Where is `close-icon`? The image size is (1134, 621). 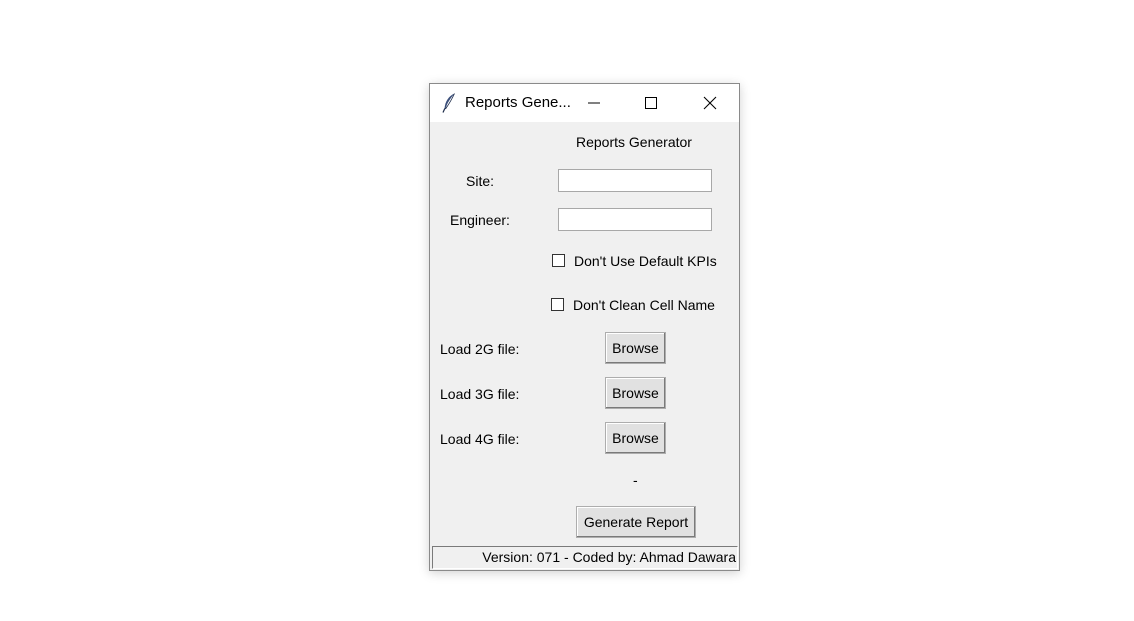
close-icon is located at coordinates (710, 103).